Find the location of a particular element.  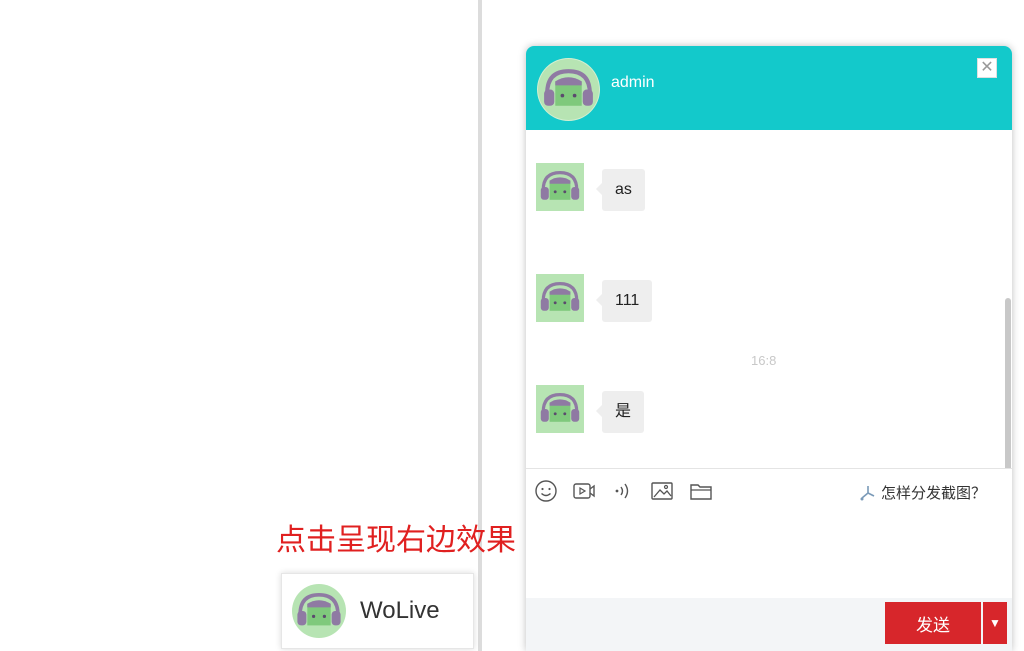

bottom-bar: 发送 ▼ is located at coordinates (769, 624).